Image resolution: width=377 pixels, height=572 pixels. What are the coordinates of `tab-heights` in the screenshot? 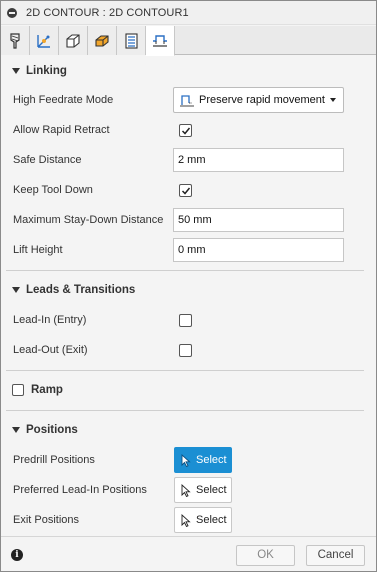 It's located at (73, 40).